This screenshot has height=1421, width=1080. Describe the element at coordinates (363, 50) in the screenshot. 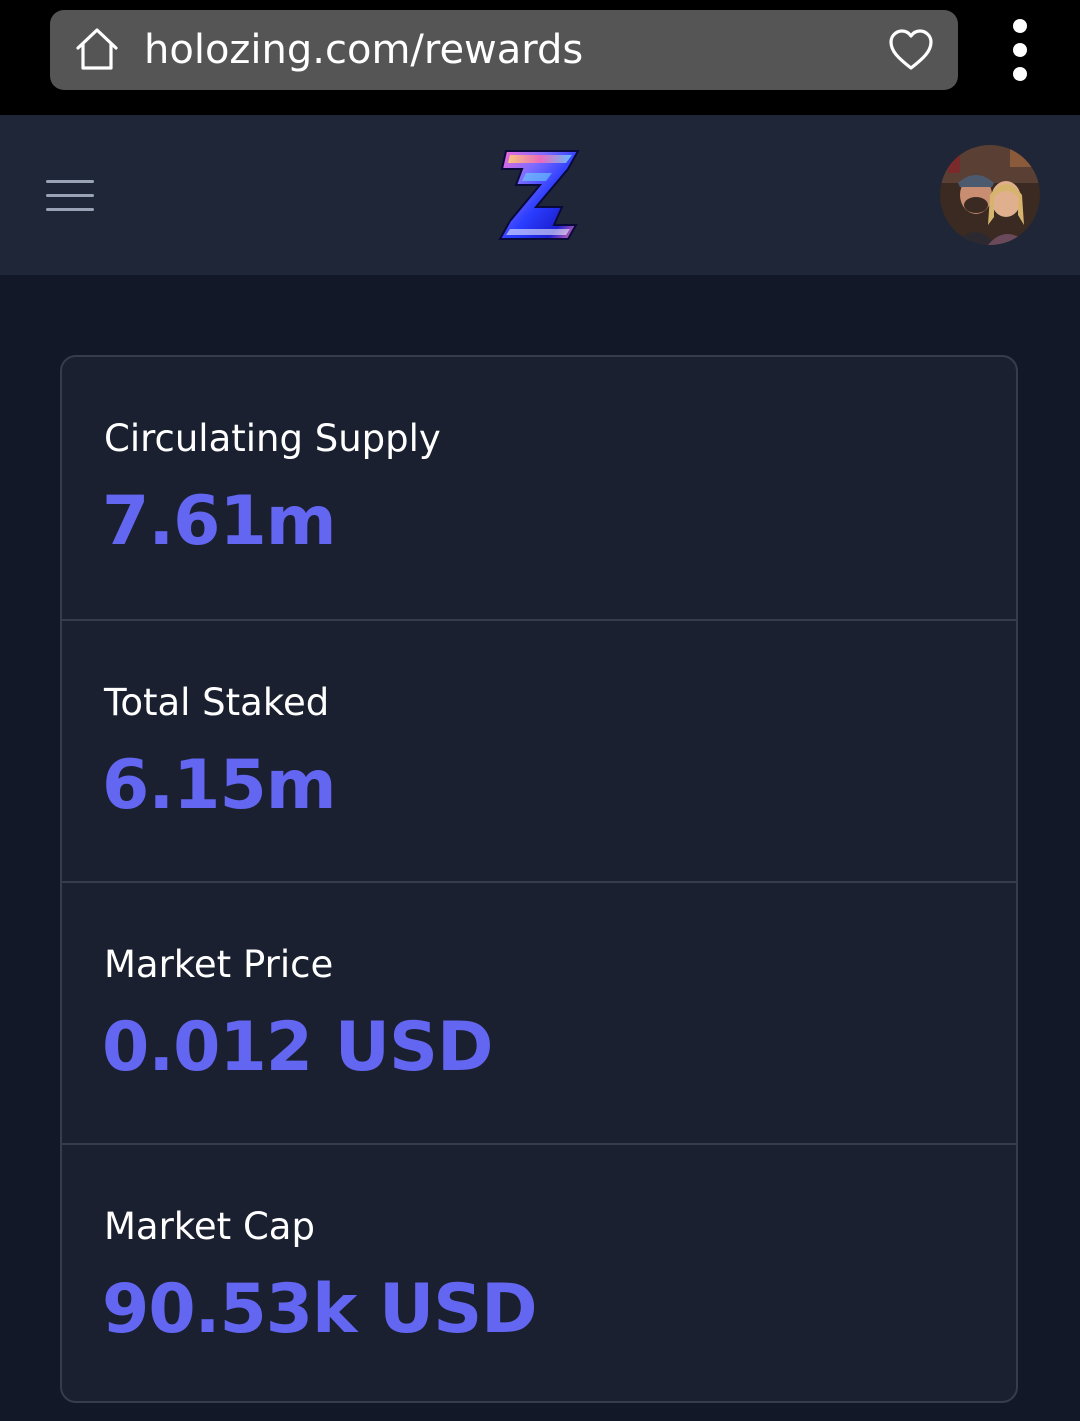

I see `url-text: holozing.com/rewards` at that location.